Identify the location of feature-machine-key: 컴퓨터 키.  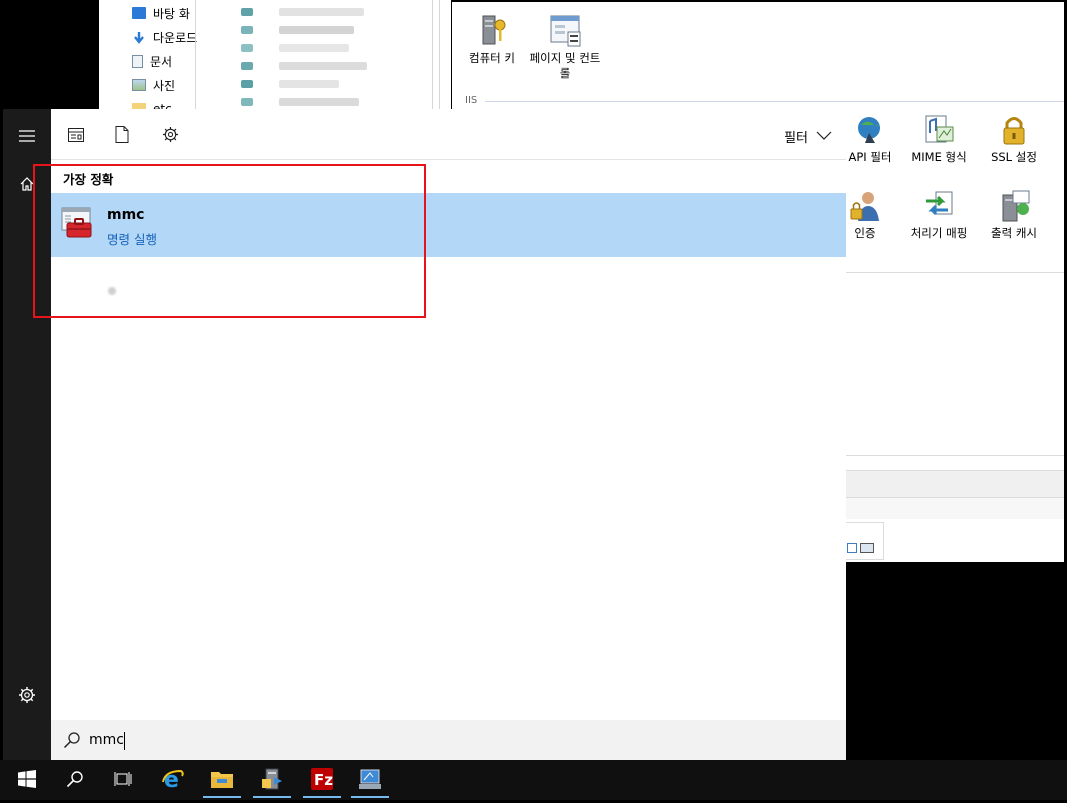
(492, 40).